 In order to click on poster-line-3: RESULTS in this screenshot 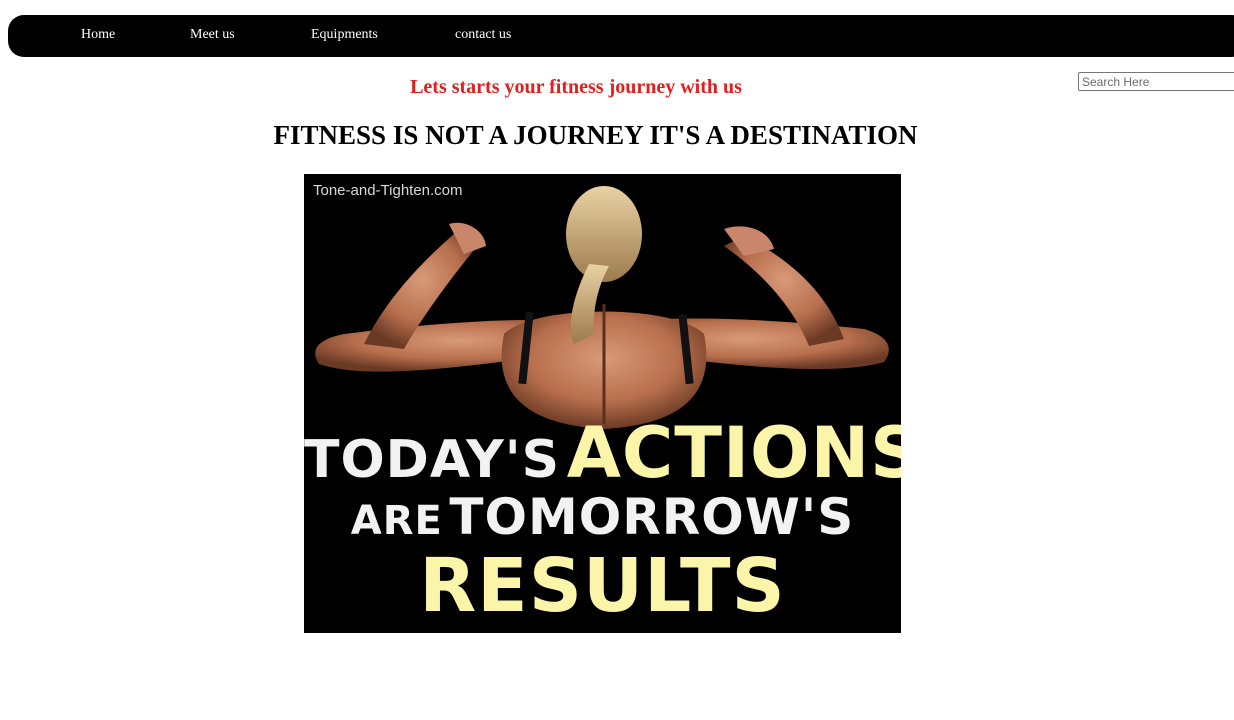, I will do `click(602, 586)`.